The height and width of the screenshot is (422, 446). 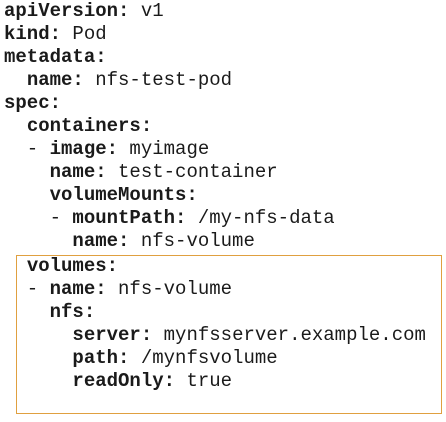 I want to click on yaml-line-volumes: volumes:, so click(x=61, y=266).